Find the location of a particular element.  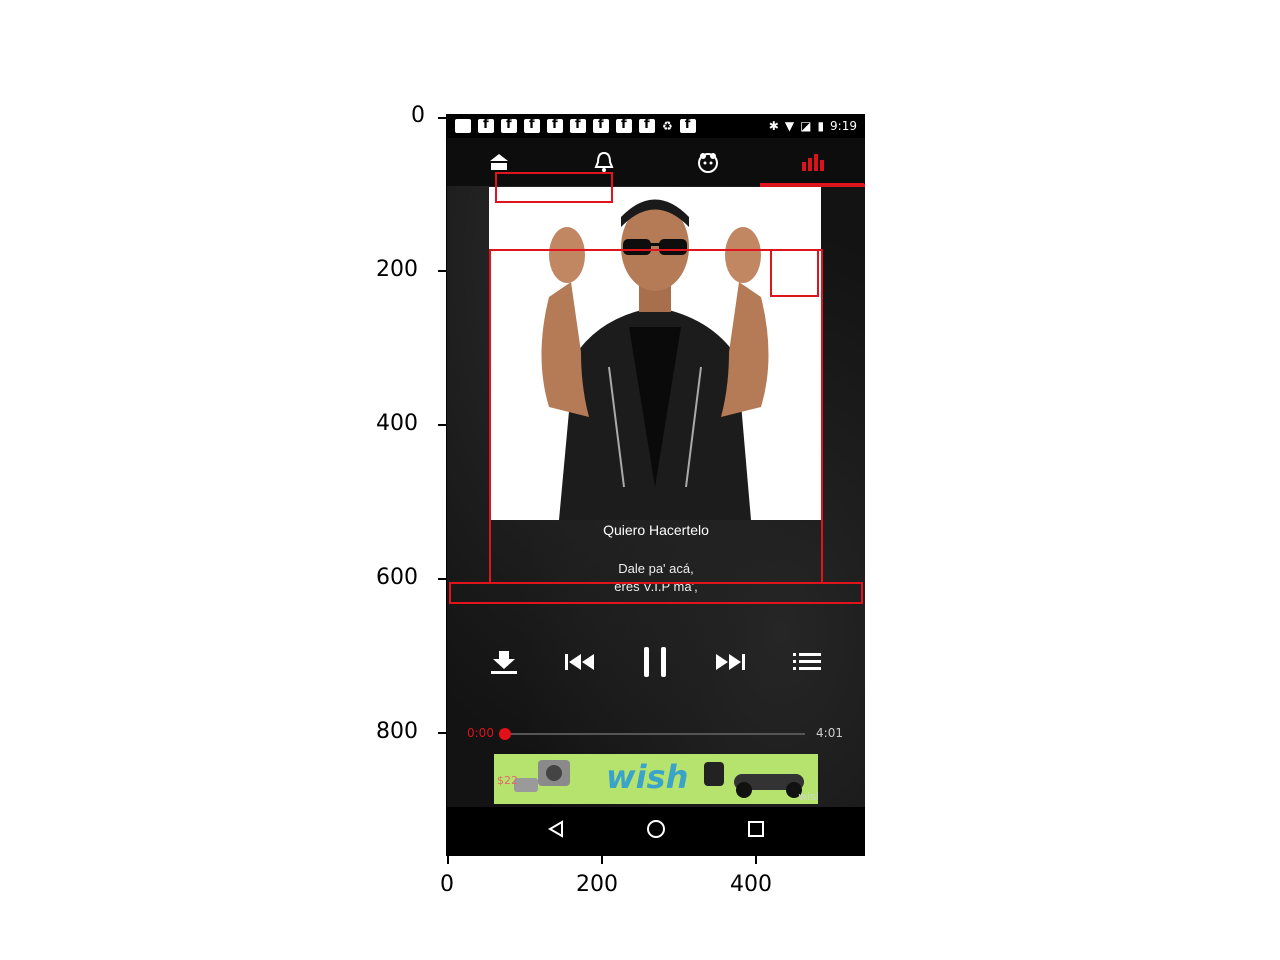

home-icon is located at coordinates (499, 162).